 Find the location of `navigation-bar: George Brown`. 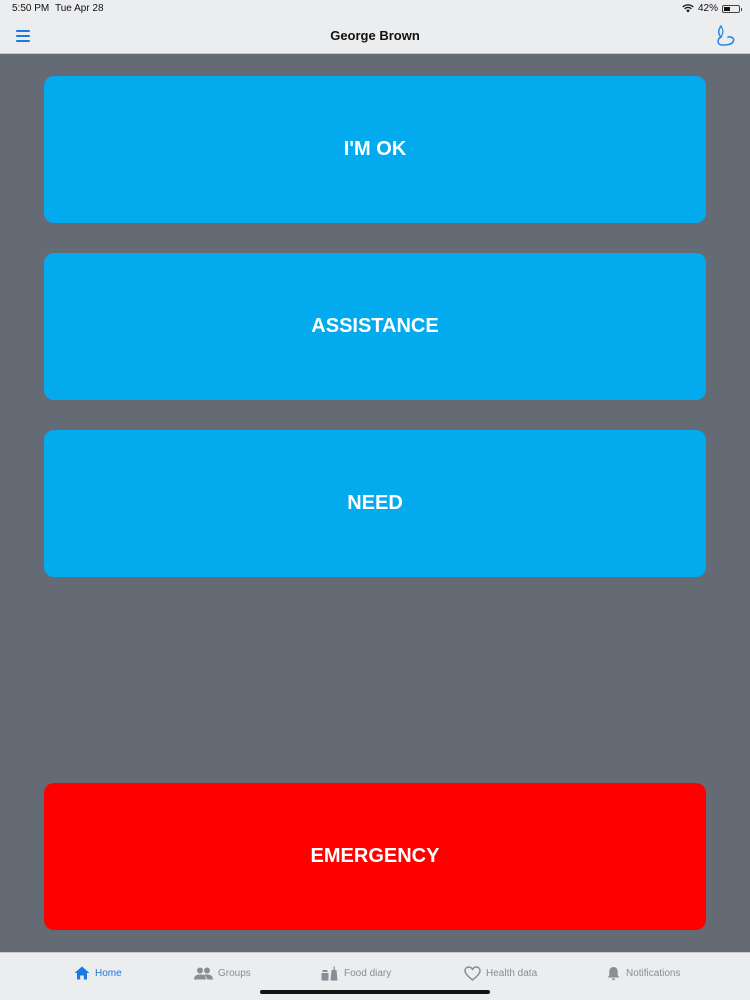

navigation-bar: George Brown is located at coordinates (375, 36).